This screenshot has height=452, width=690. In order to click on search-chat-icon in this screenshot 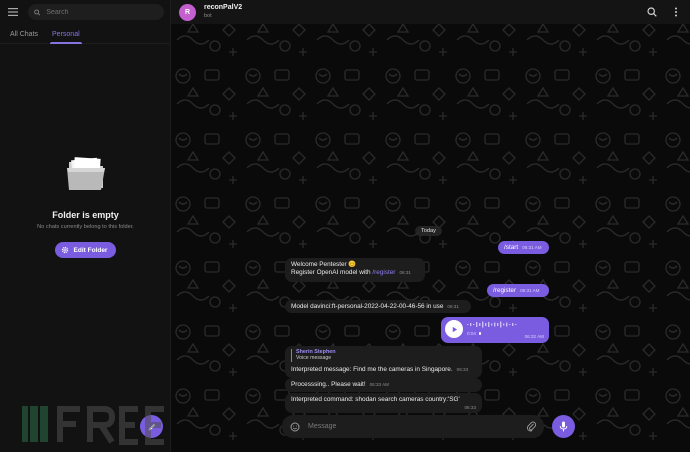, I will do `click(652, 12)`.